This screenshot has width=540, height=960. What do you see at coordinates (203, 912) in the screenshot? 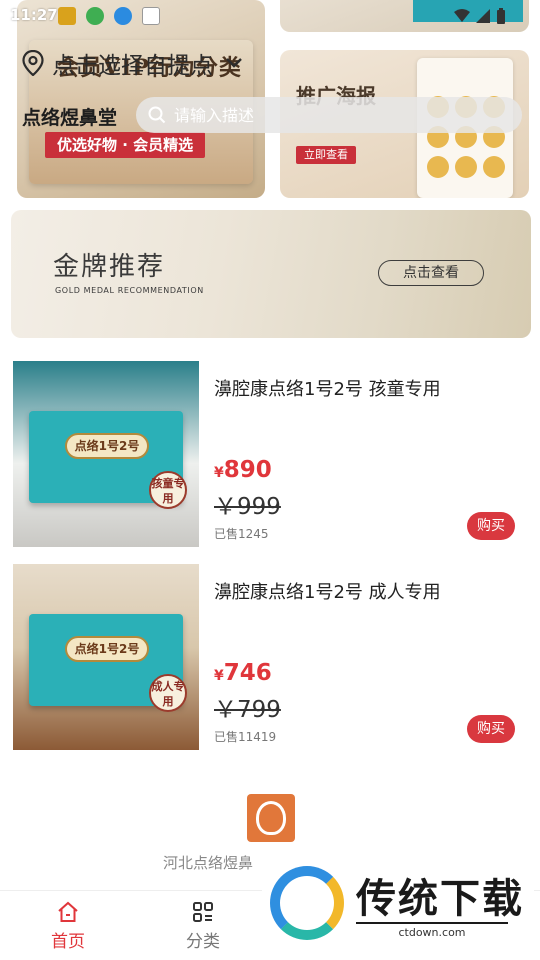
I see `category-grid-icon` at bounding box center [203, 912].